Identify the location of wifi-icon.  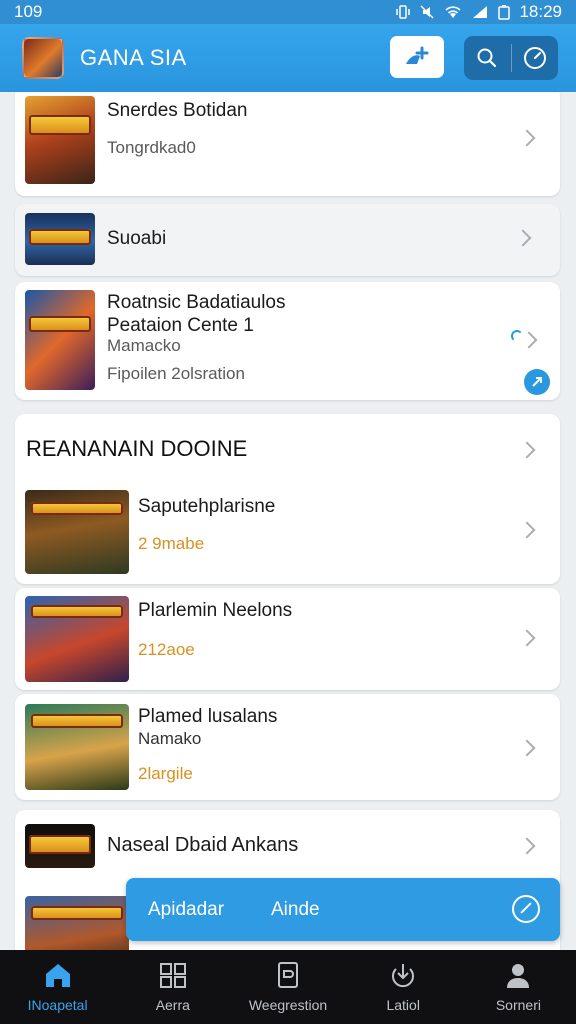
(453, 12).